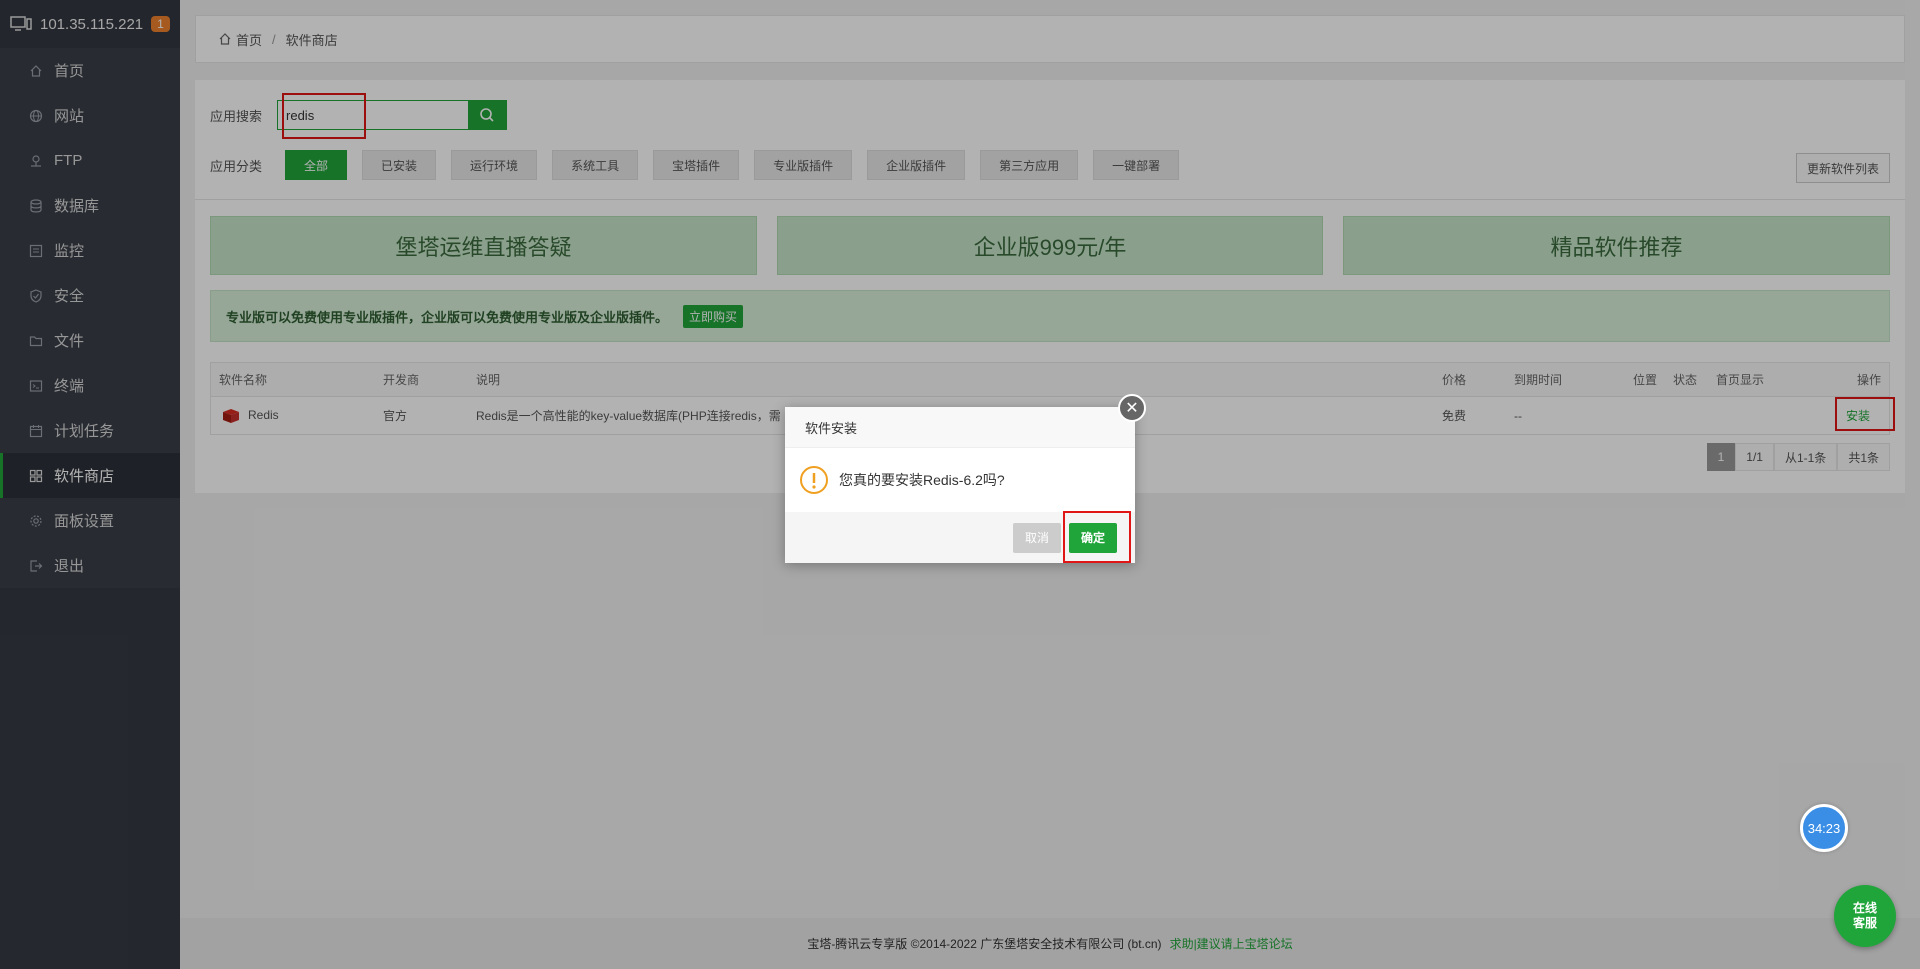 The height and width of the screenshot is (969, 1920). I want to click on support-label: 在线 客服, so click(1865, 916).